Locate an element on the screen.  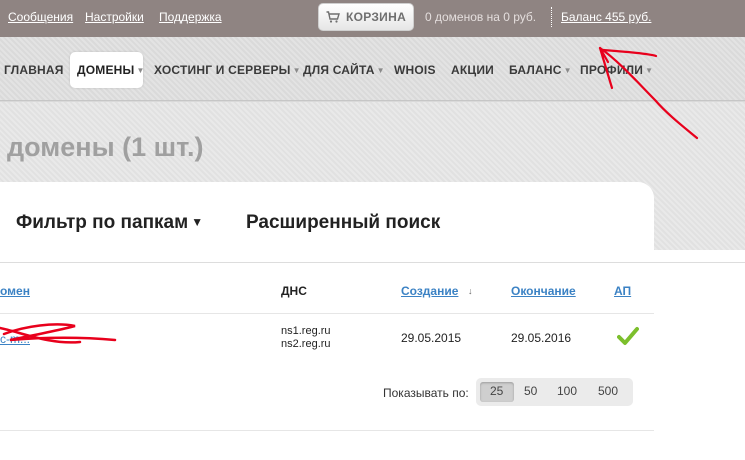
nav-item-domains: ДОМЕНЫ ▼ is located at coordinates (111, 70).